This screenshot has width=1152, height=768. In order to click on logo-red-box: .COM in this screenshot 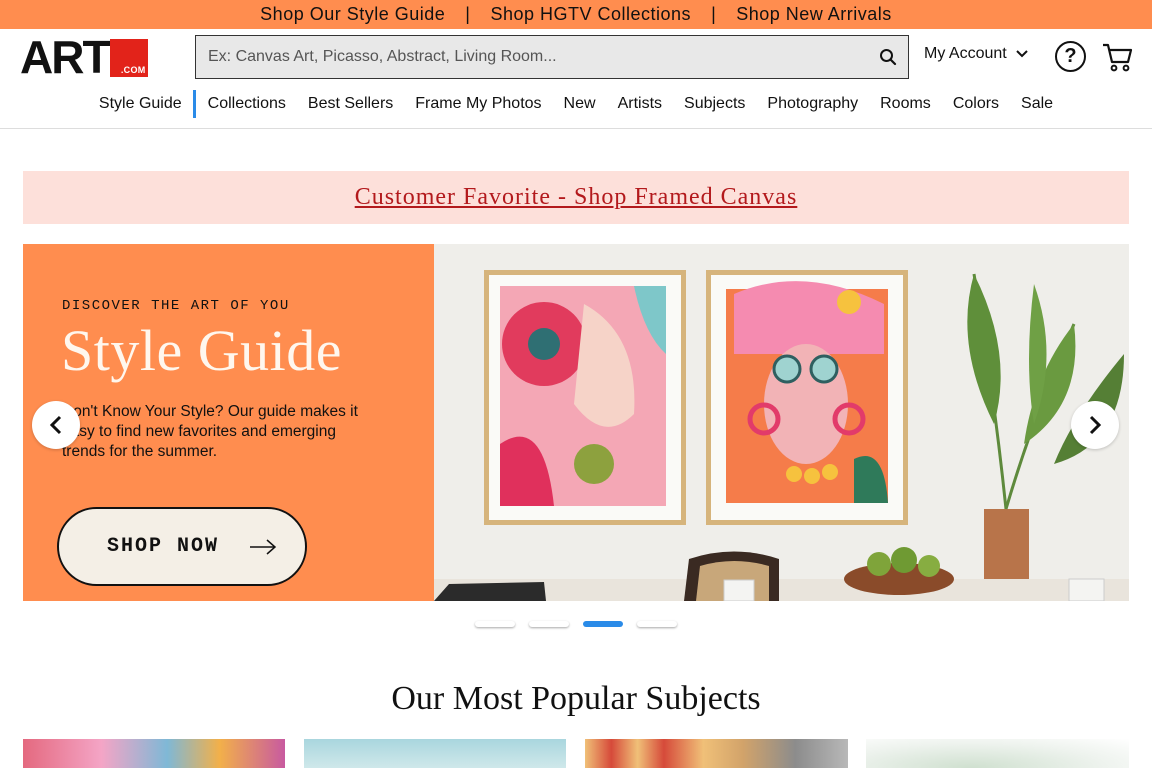, I will do `click(128, 58)`.